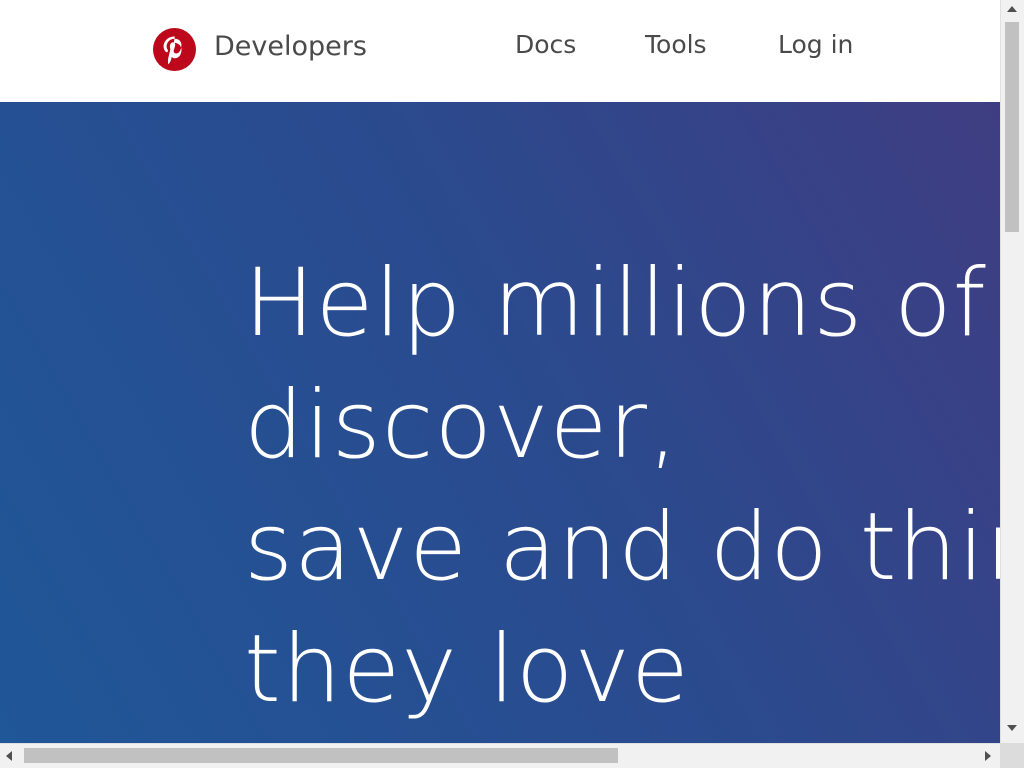 The height and width of the screenshot is (768, 1024). Describe the element at coordinates (321, 755) in the screenshot. I see `horizontal-scroll-thumb` at that location.